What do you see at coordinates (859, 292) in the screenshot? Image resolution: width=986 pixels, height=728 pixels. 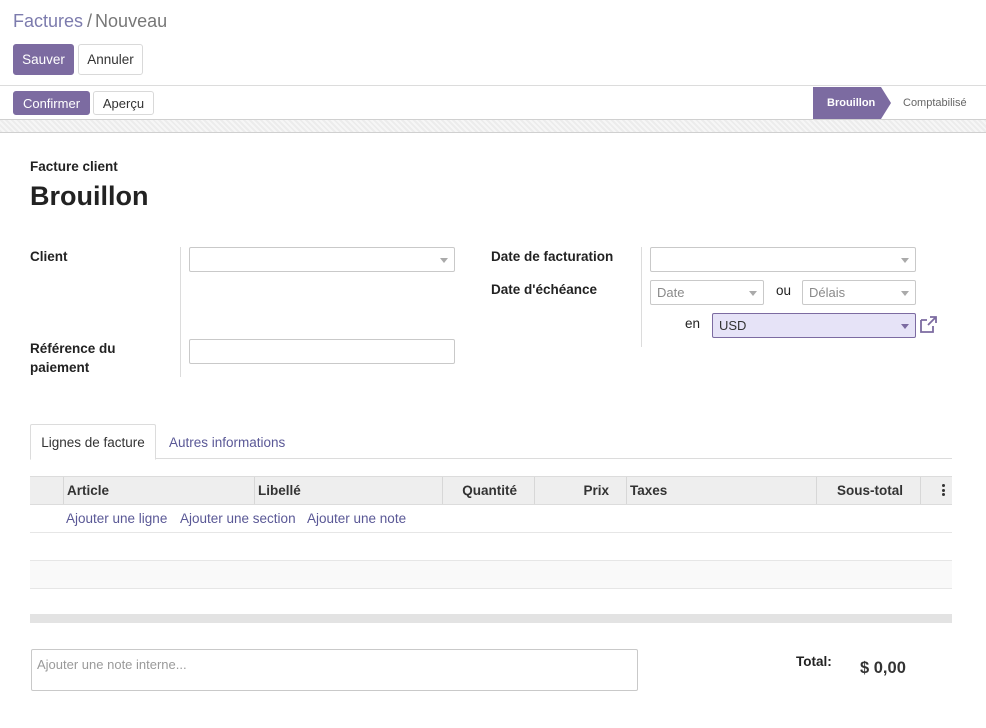 I see `payment-terms-field: Délais` at bounding box center [859, 292].